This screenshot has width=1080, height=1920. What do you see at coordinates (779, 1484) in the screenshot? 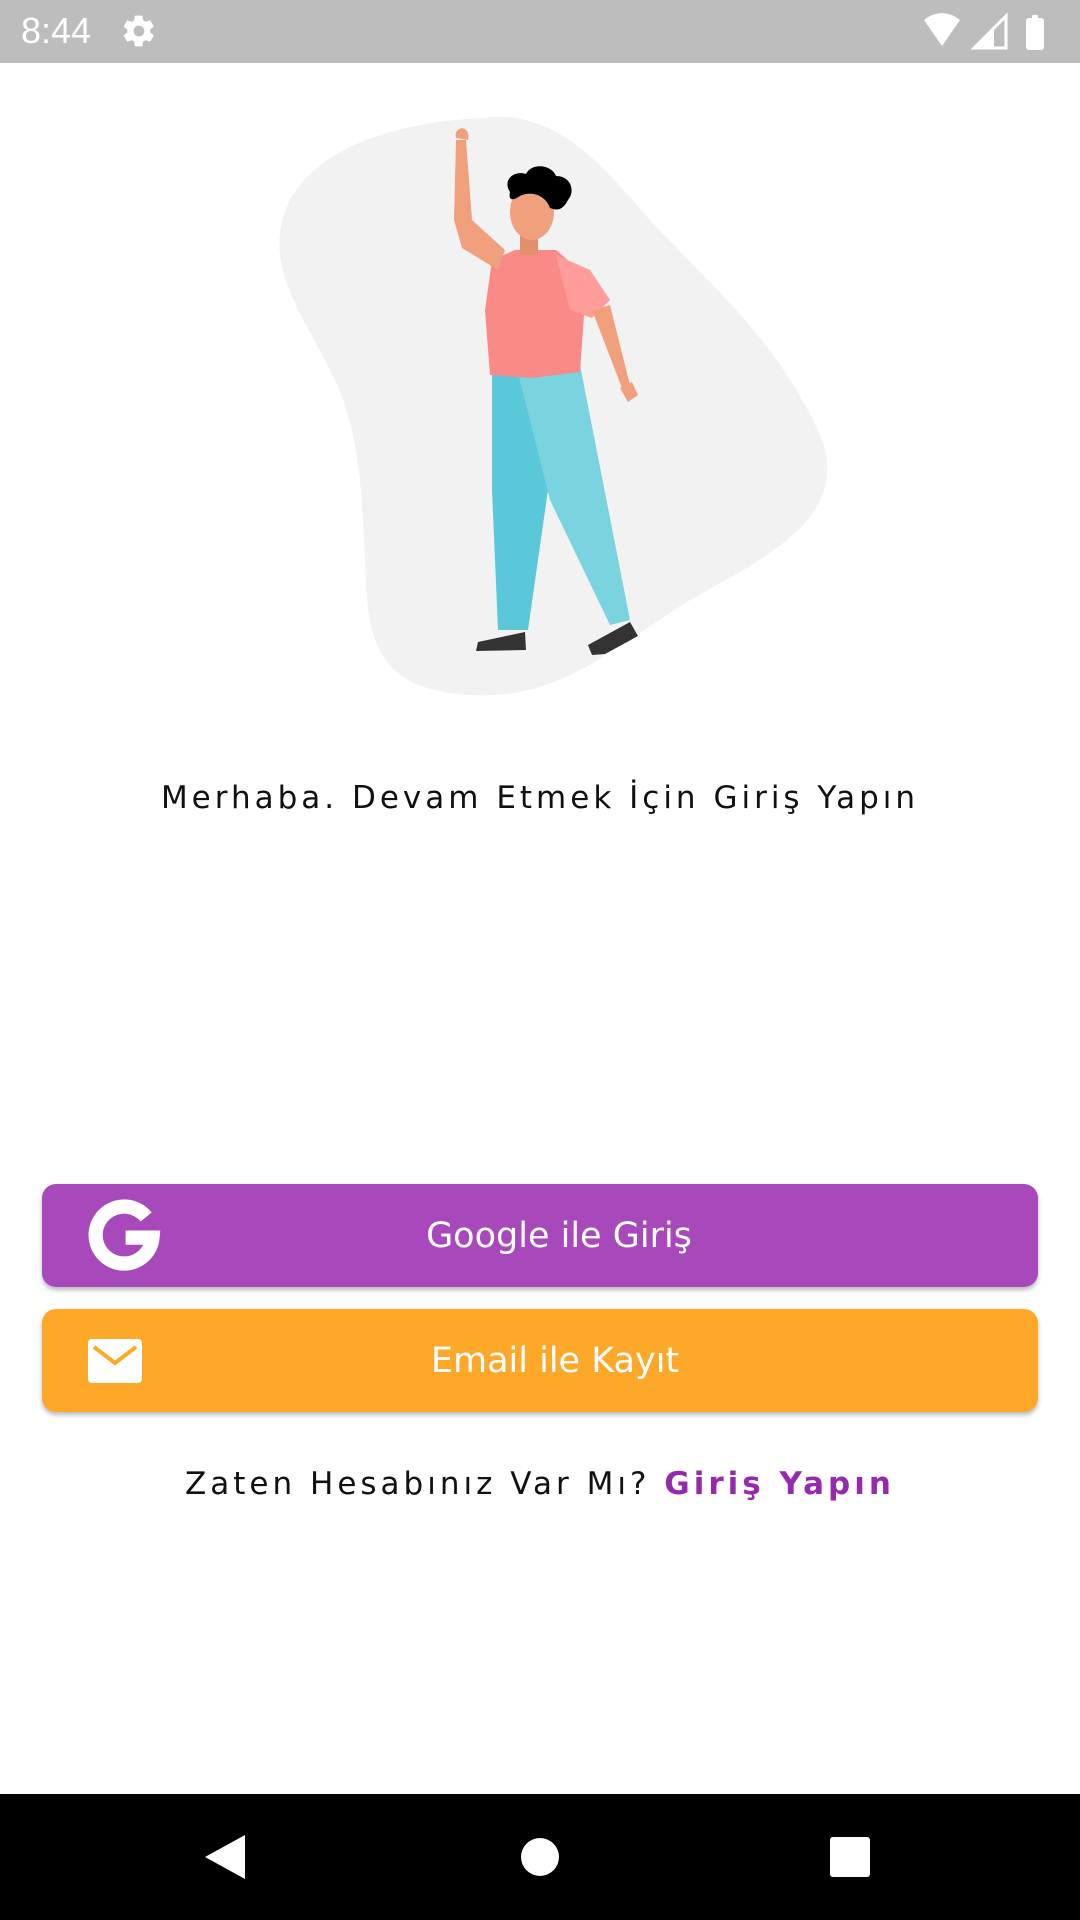
I see `login-link: Giriş Yapın` at bounding box center [779, 1484].